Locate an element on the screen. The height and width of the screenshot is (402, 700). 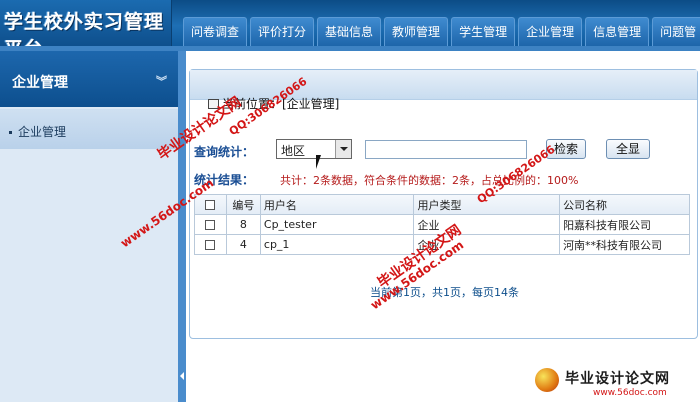
tab-basic-info: 基础信息 is located at coordinates (349, 31).